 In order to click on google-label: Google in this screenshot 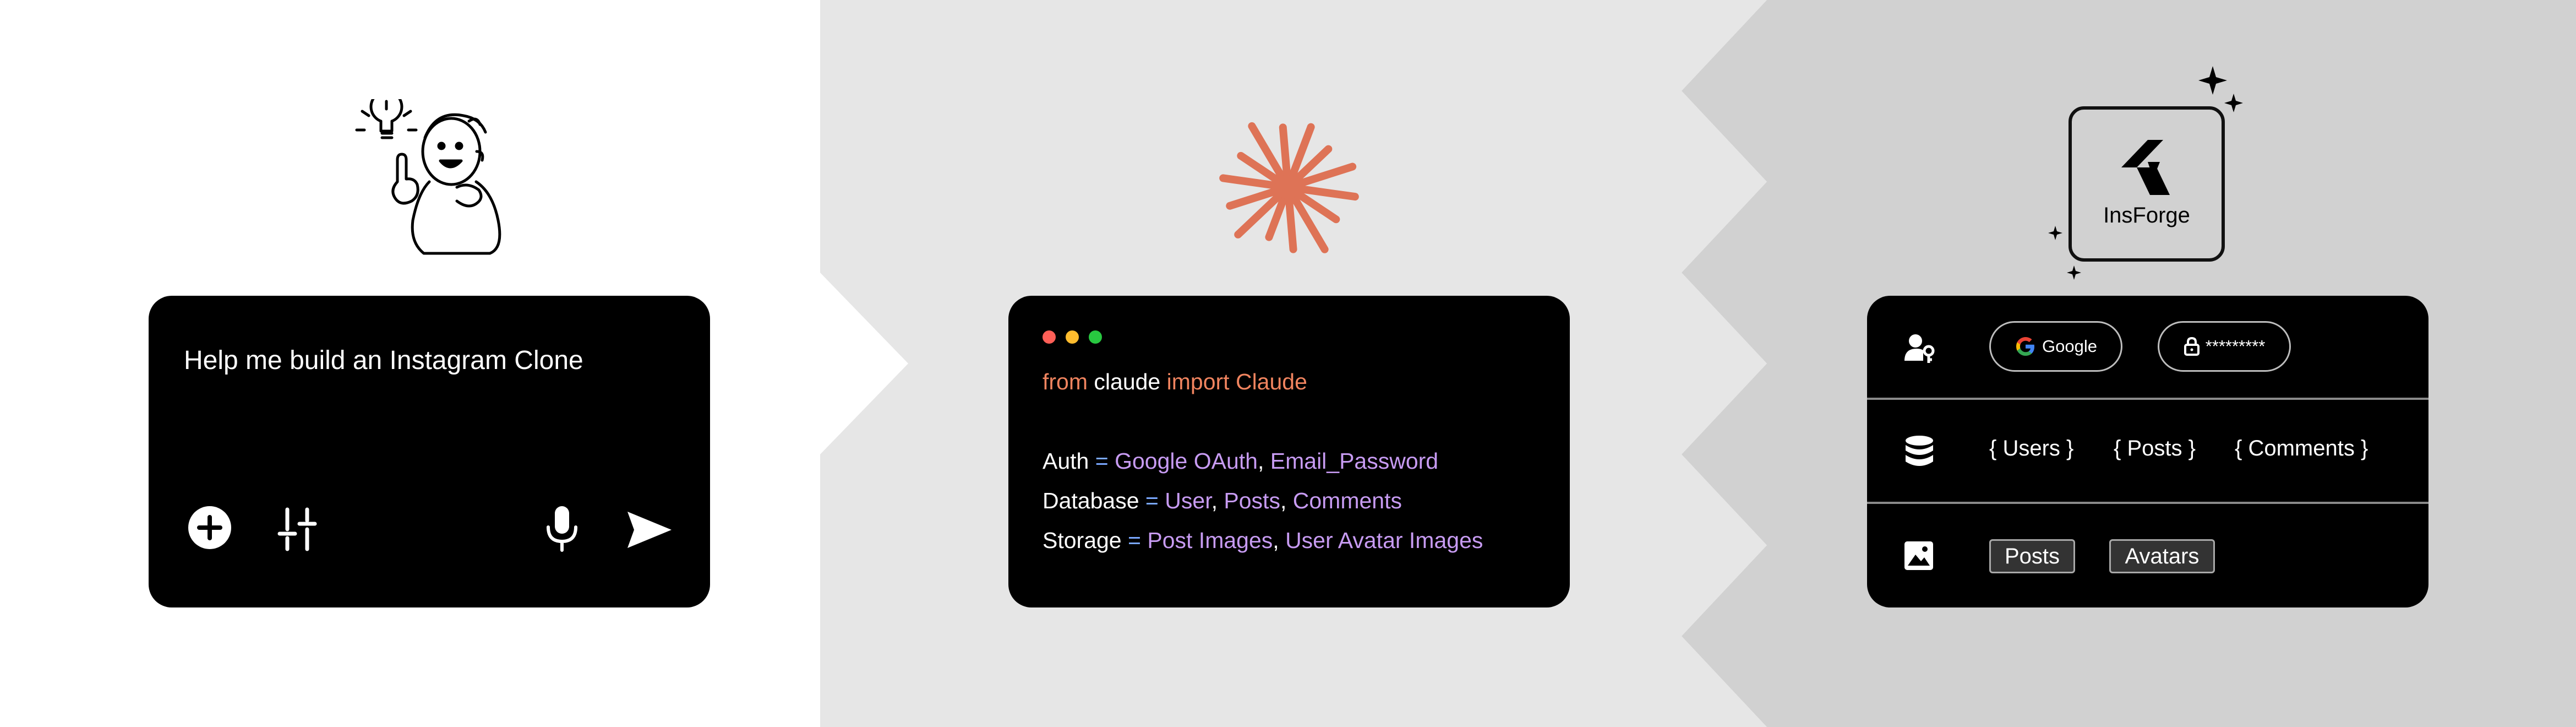, I will do `click(2070, 346)`.